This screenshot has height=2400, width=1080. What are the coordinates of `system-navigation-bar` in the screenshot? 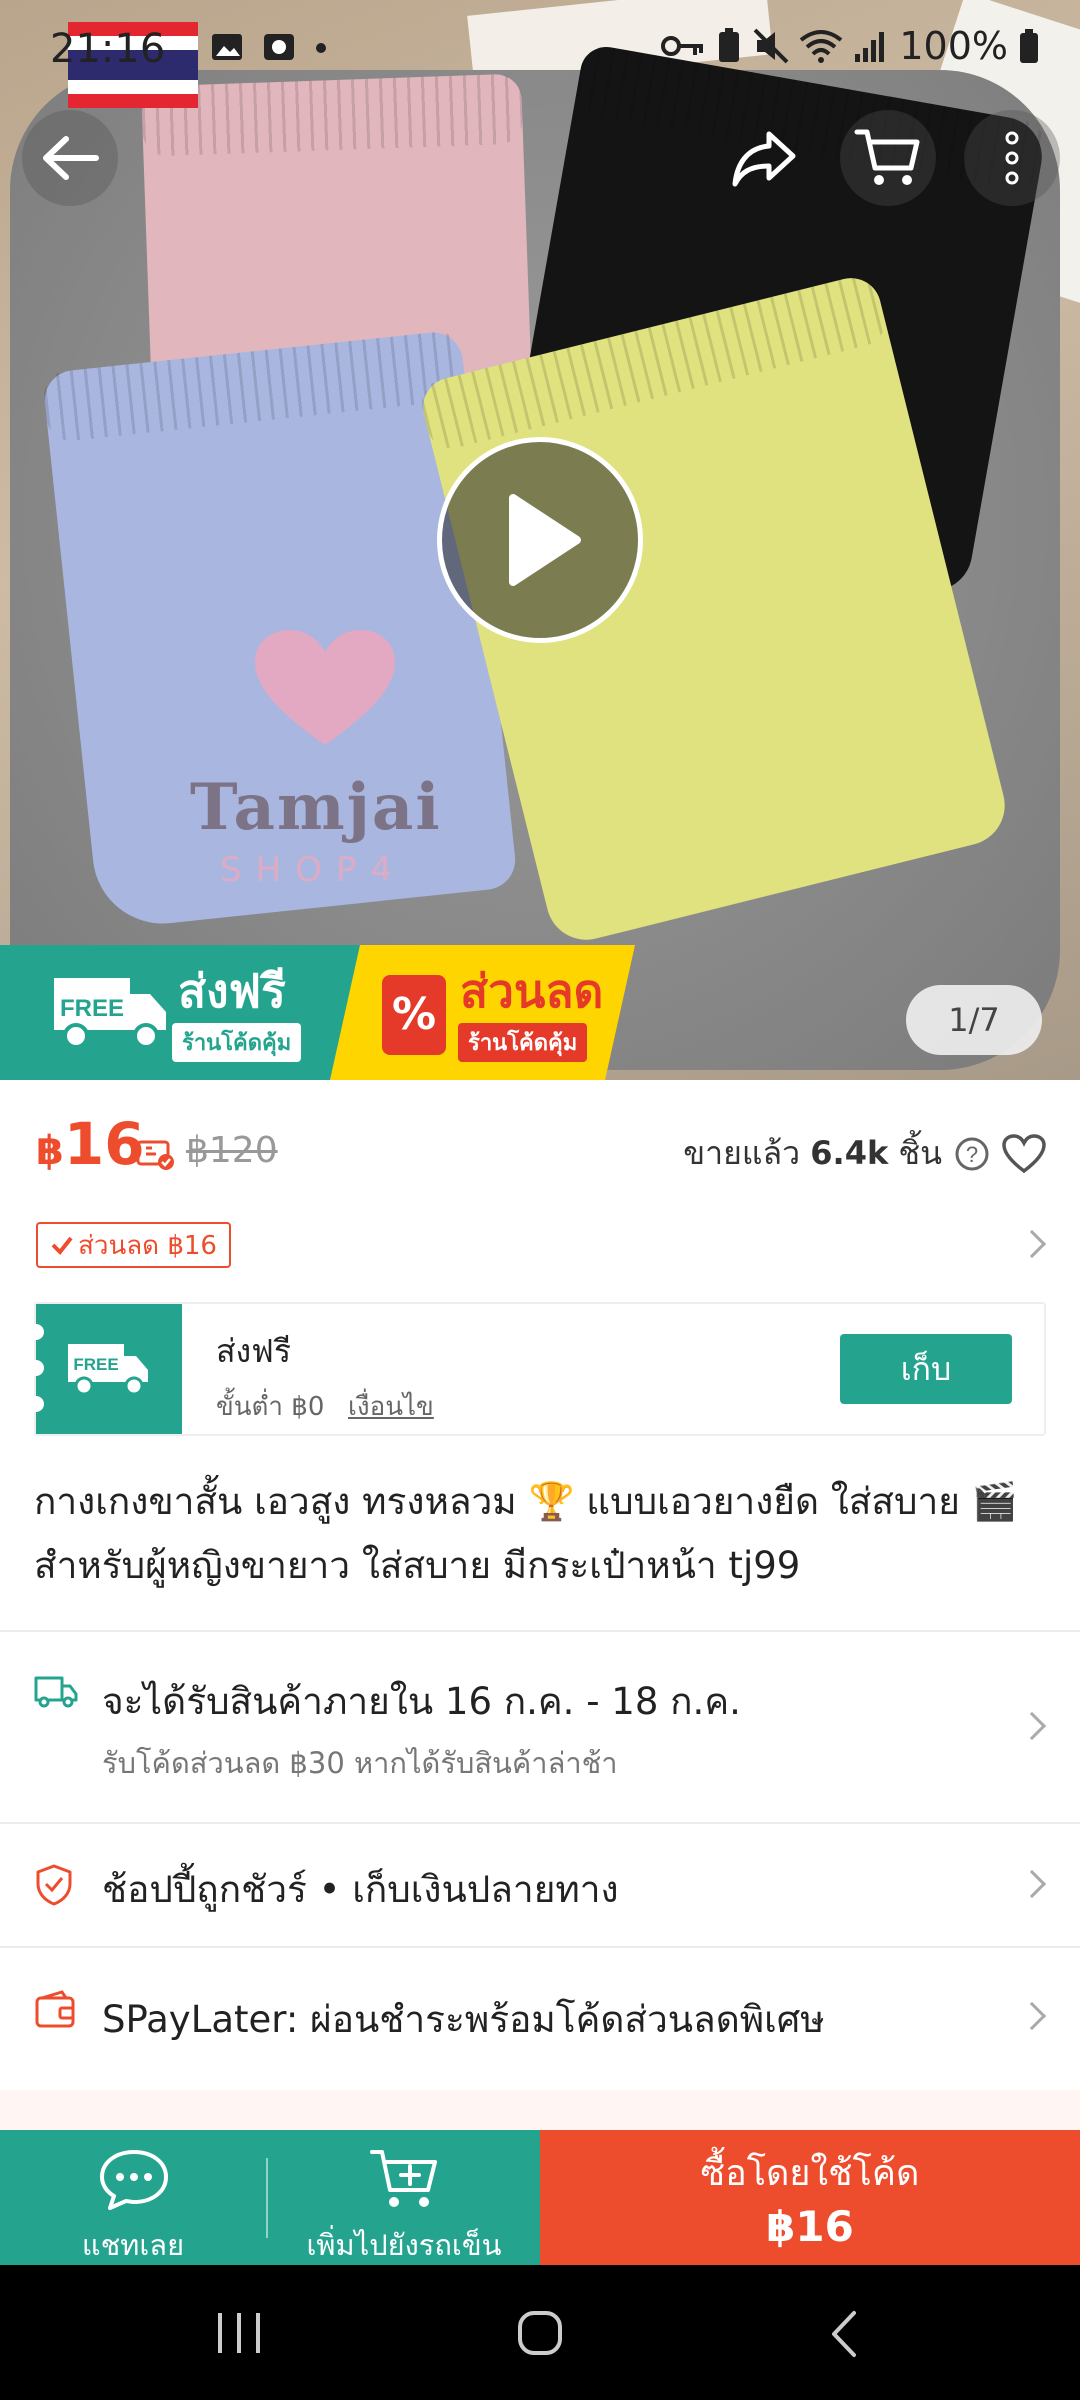 It's located at (540, 2332).